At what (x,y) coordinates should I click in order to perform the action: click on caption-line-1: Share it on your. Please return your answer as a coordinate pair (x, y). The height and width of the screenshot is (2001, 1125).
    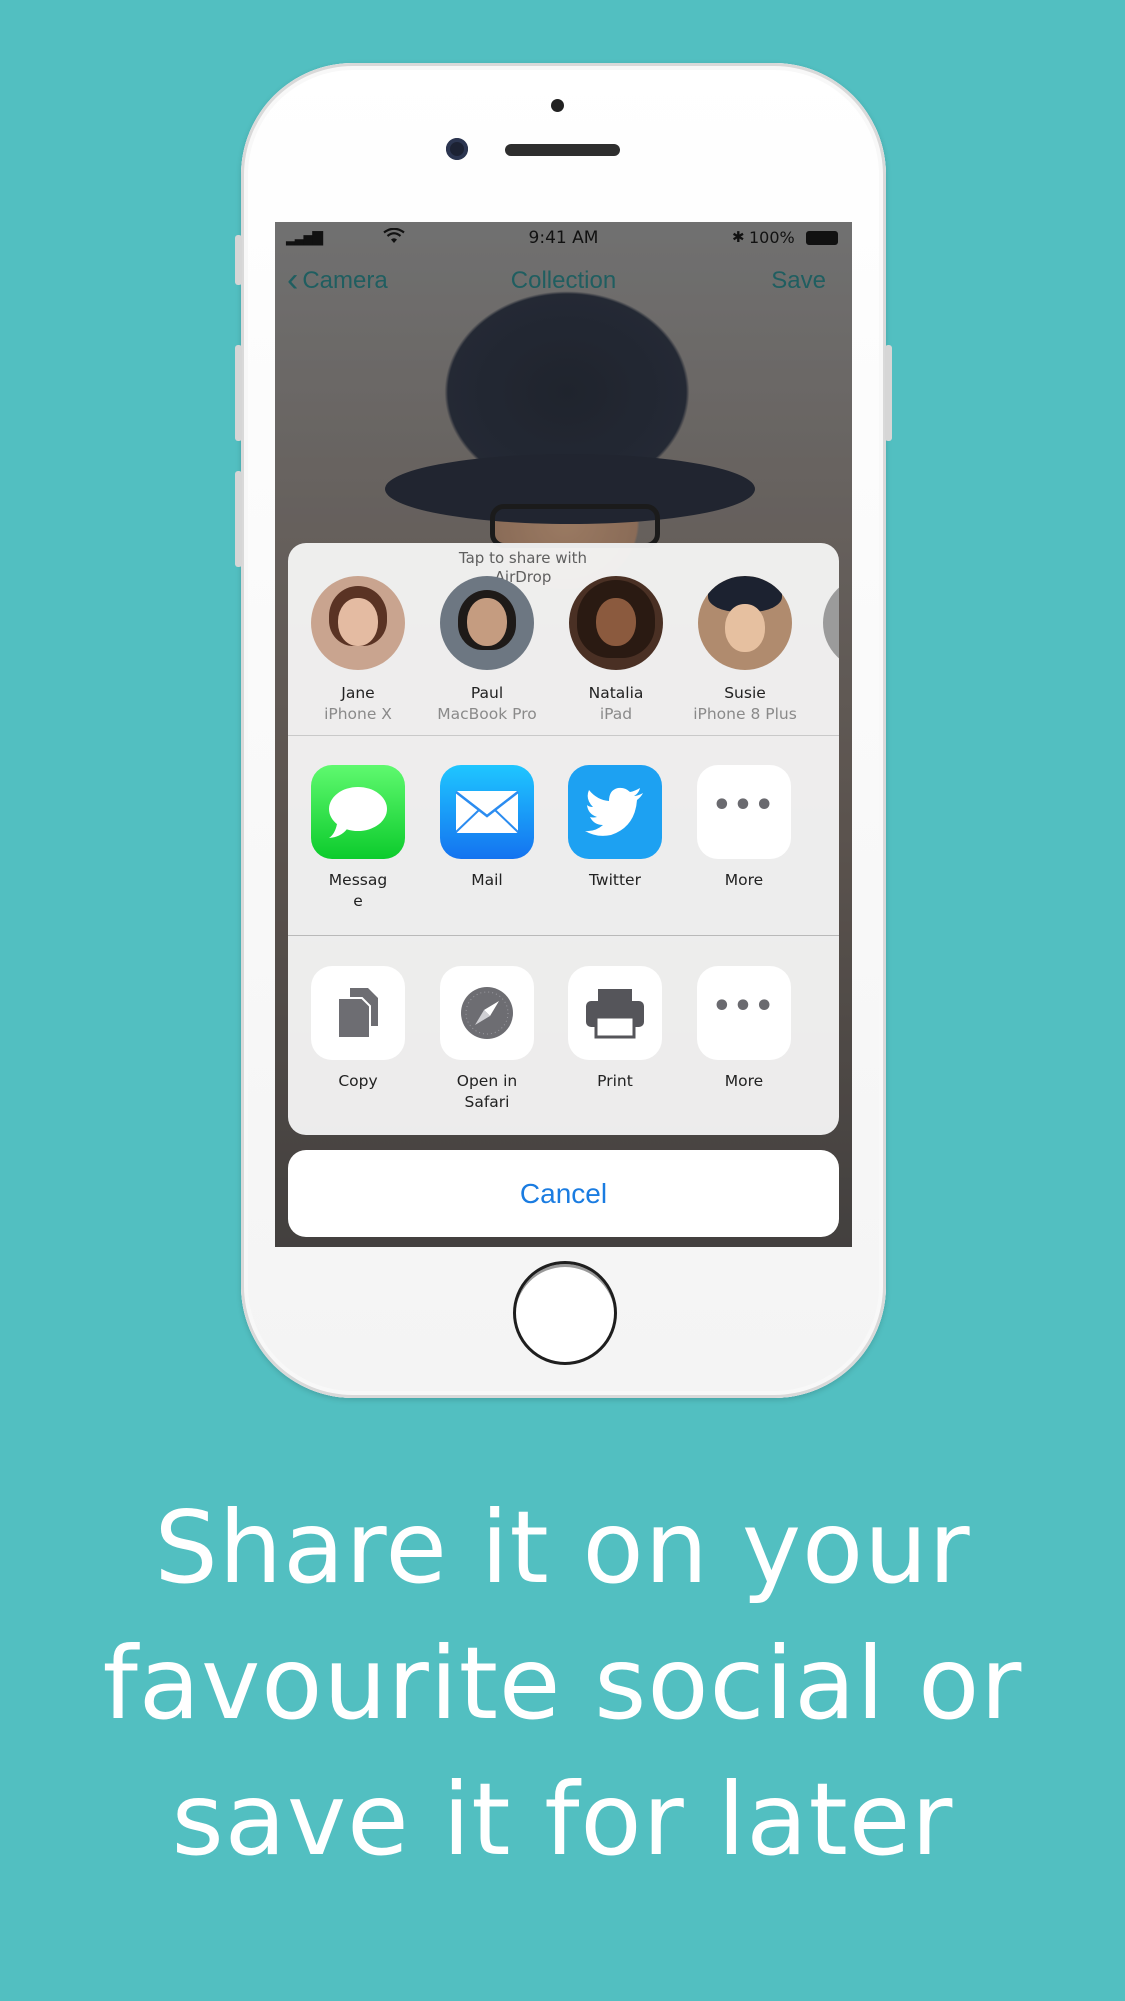
    Looking at the image, I should click on (562, 1547).